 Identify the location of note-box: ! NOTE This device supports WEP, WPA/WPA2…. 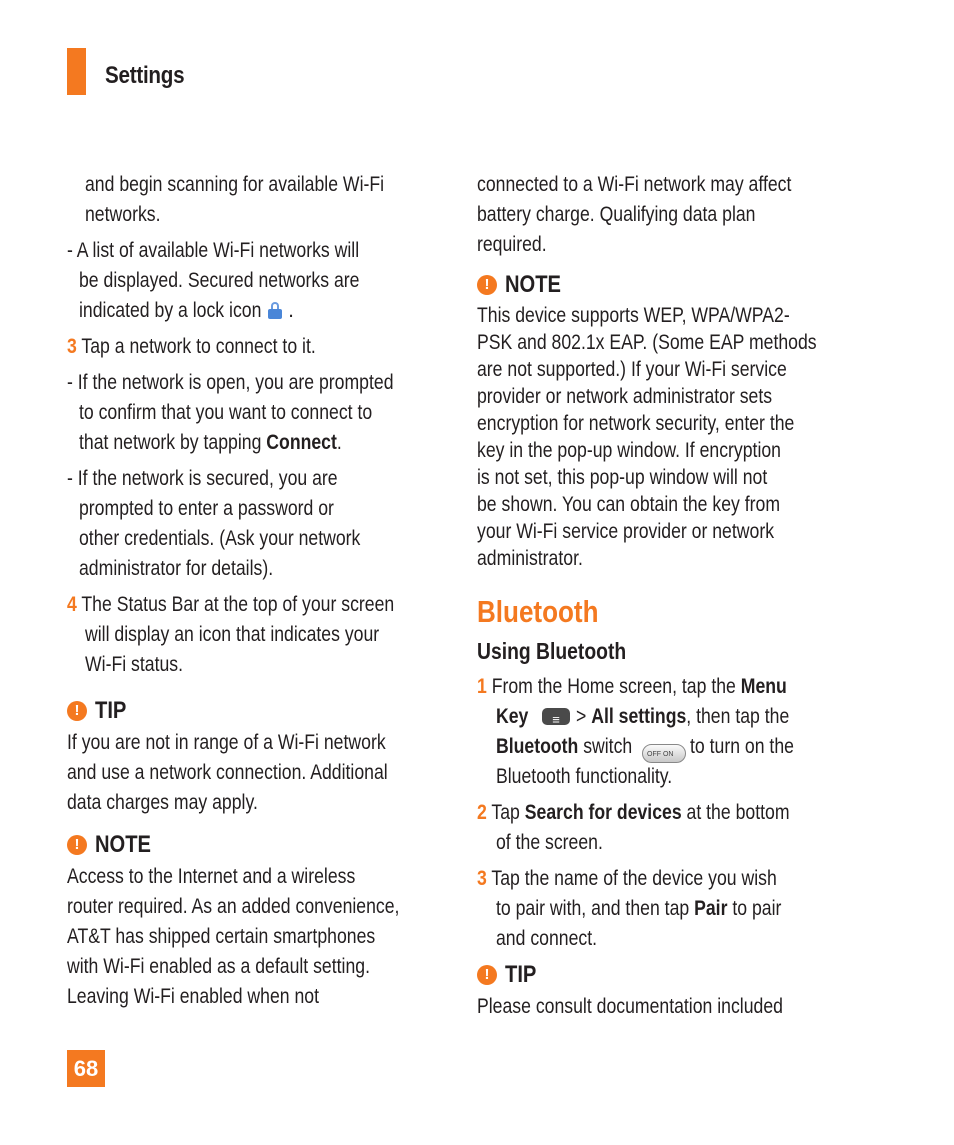
(647, 420).